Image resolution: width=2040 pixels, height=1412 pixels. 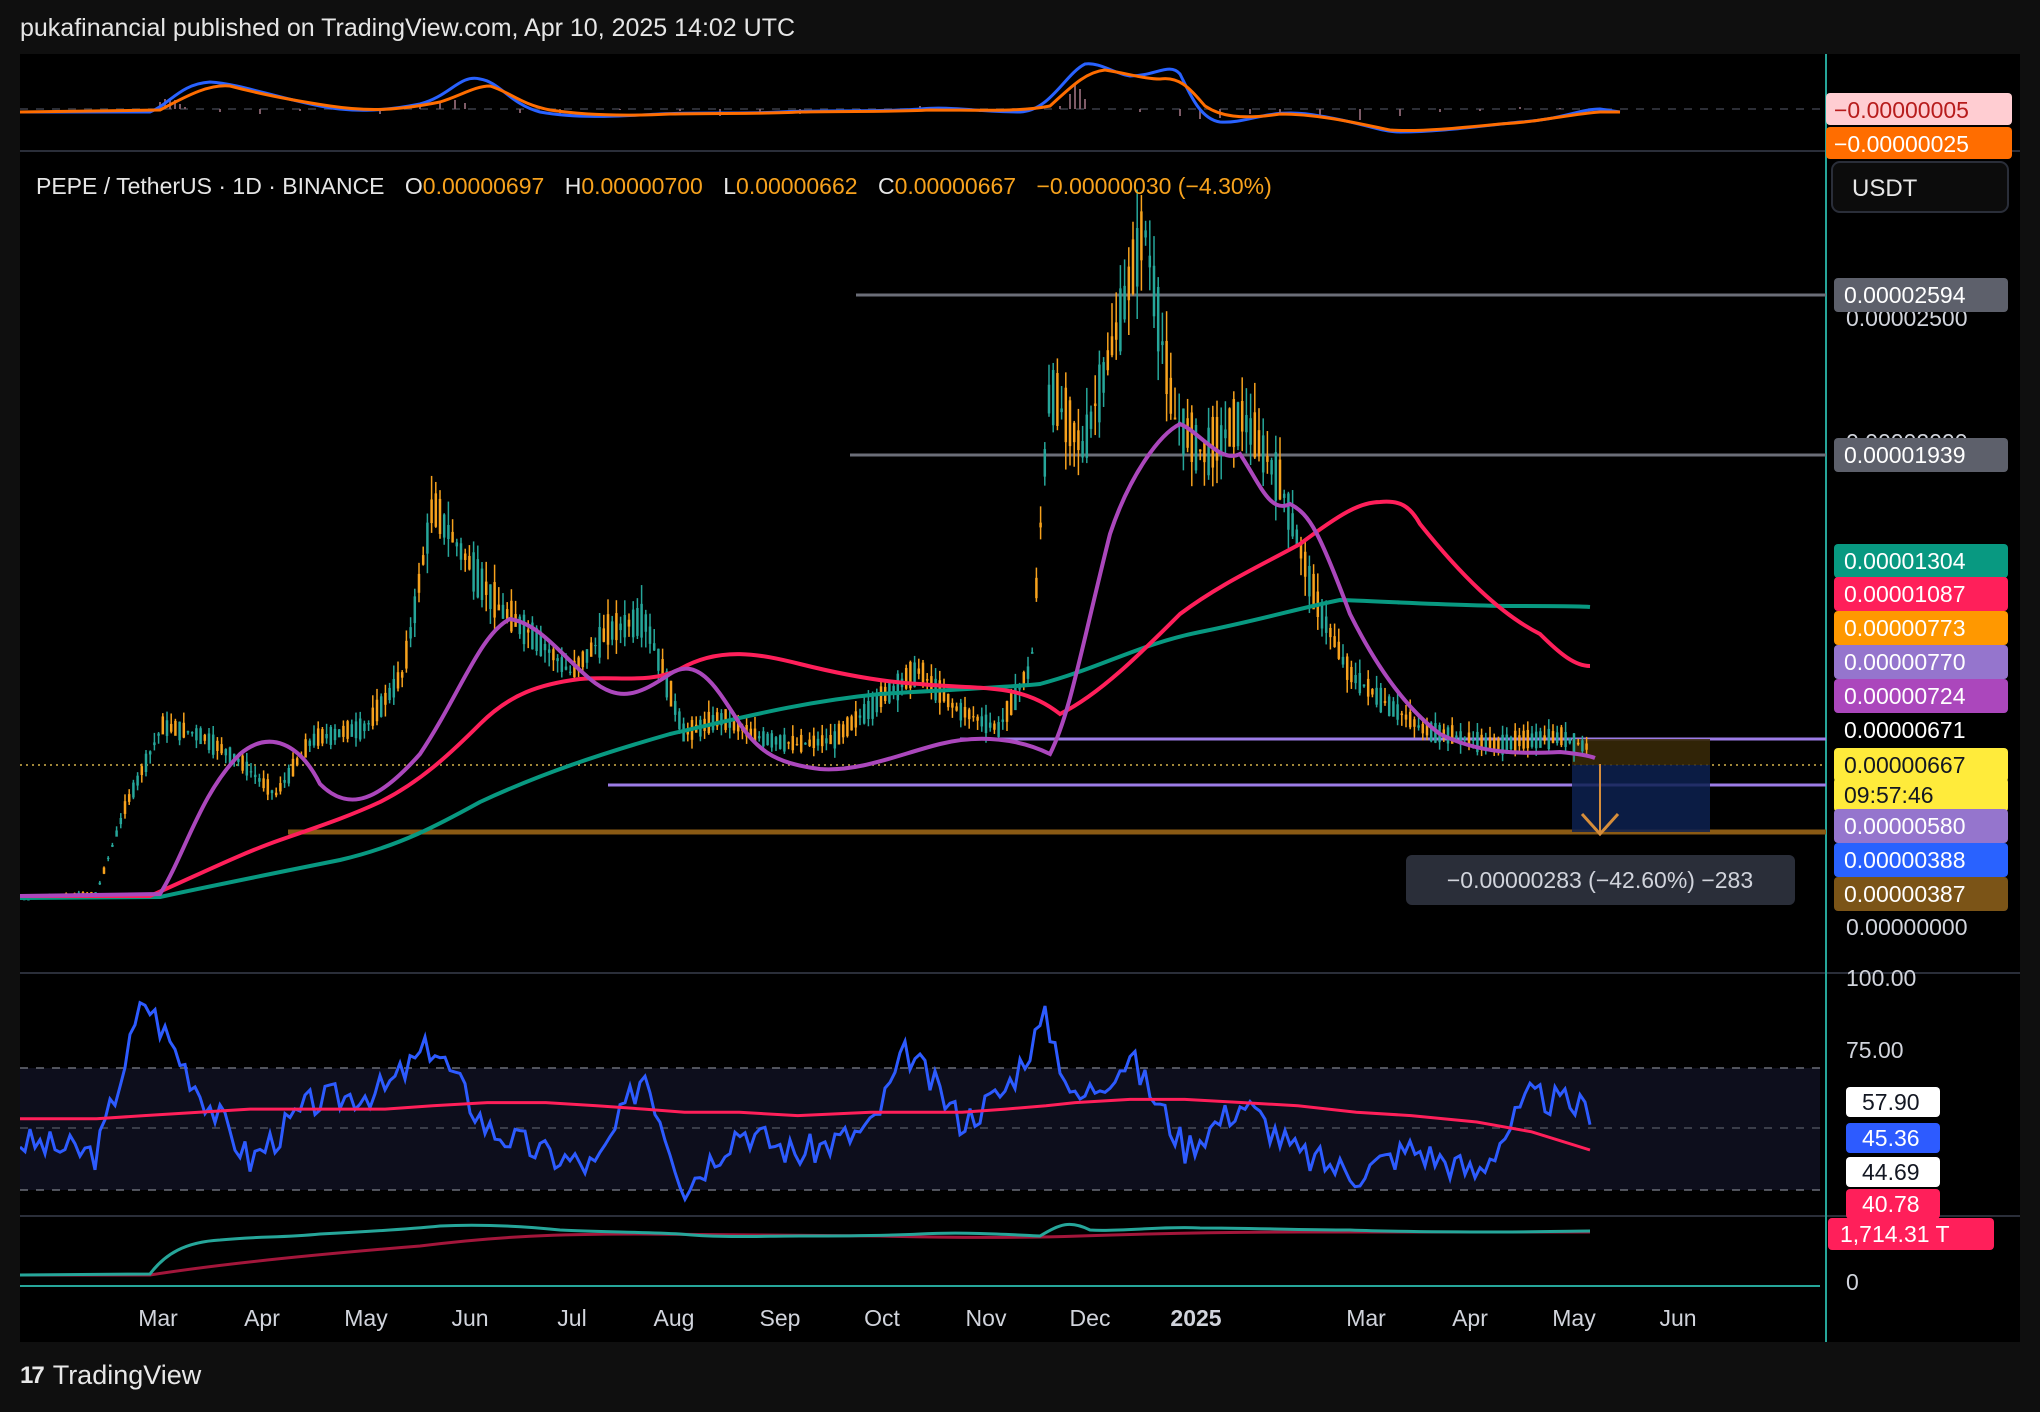 What do you see at coordinates (1905, 594) in the screenshot?
I see `price-label: 0.00001087` at bounding box center [1905, 594].